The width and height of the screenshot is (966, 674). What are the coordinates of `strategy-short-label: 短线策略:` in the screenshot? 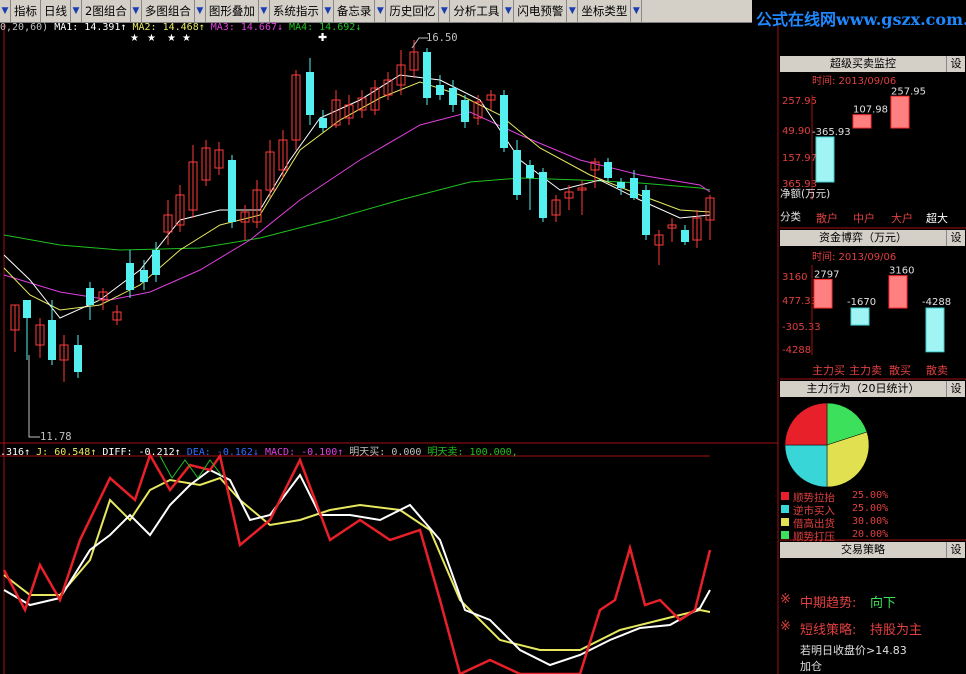 It's located at (828, 630).